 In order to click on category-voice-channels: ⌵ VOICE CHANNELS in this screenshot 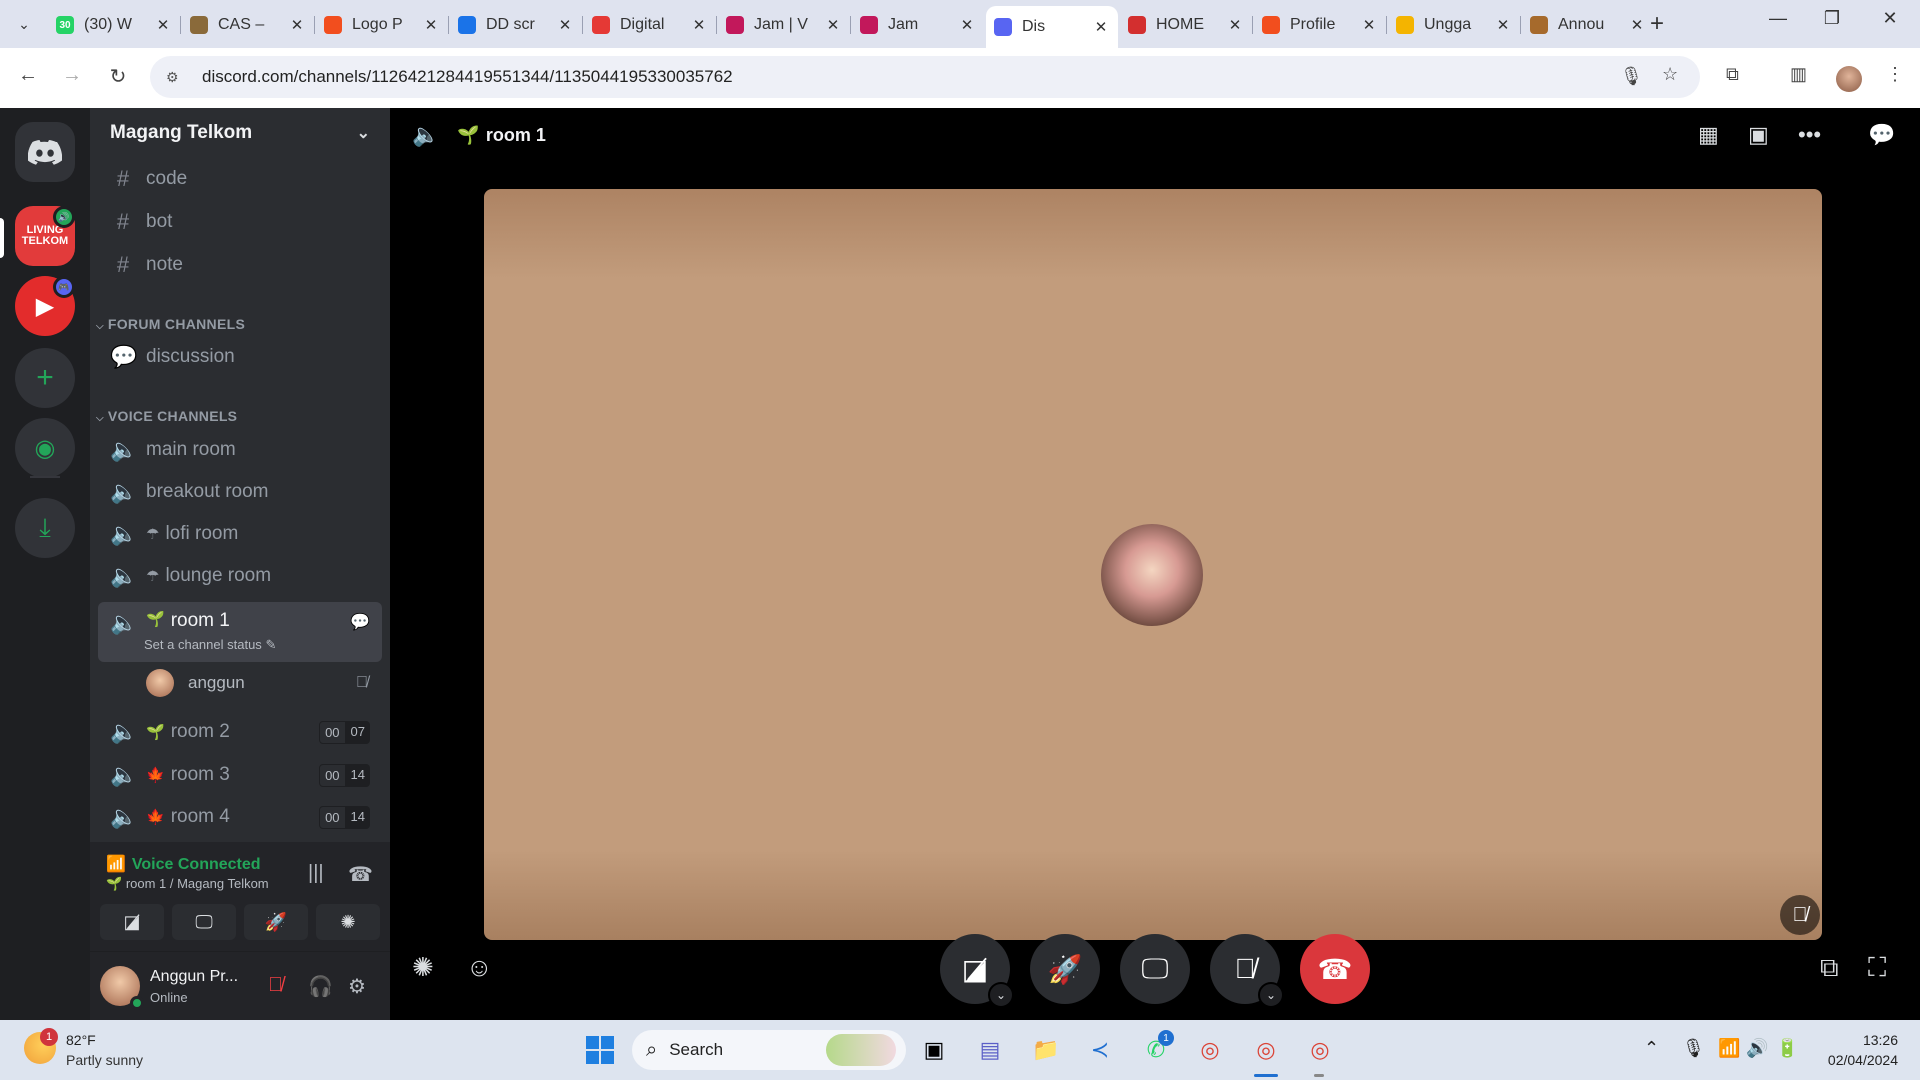, I will do `click(166, 416)`.